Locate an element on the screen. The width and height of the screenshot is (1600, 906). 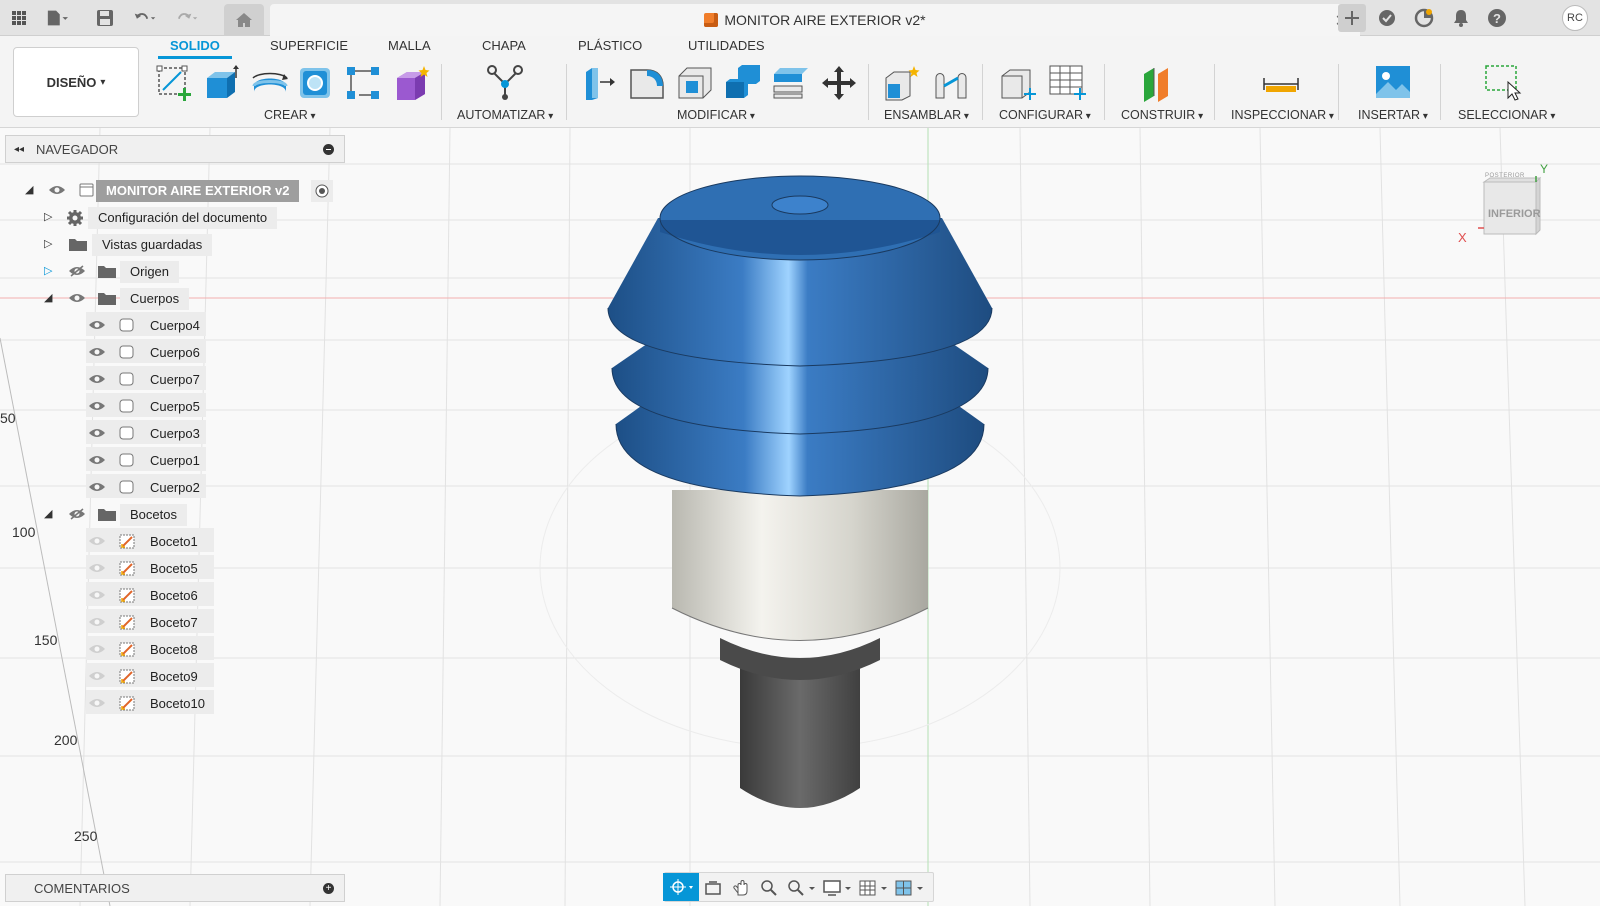
group-insertar: INSERTAR is located at coordinates (1393, 115).